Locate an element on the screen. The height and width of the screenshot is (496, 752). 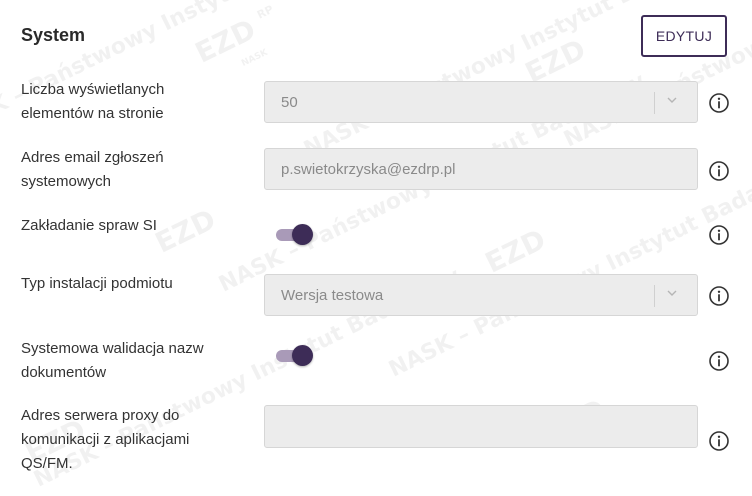
select-value: 50 is located at coordinates (289, 102).